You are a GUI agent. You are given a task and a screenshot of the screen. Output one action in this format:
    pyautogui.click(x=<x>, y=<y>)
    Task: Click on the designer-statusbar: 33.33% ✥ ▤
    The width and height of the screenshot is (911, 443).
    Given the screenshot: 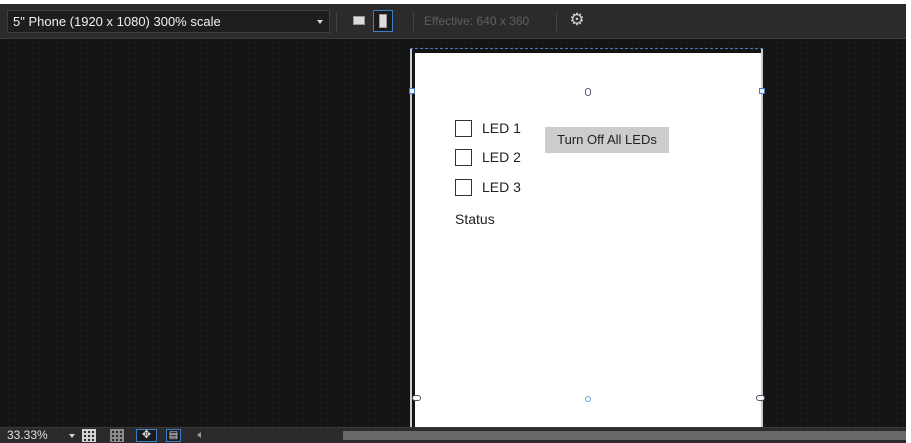 What is the action you would take?
    pyautogui.click(x=453, y=435)
    